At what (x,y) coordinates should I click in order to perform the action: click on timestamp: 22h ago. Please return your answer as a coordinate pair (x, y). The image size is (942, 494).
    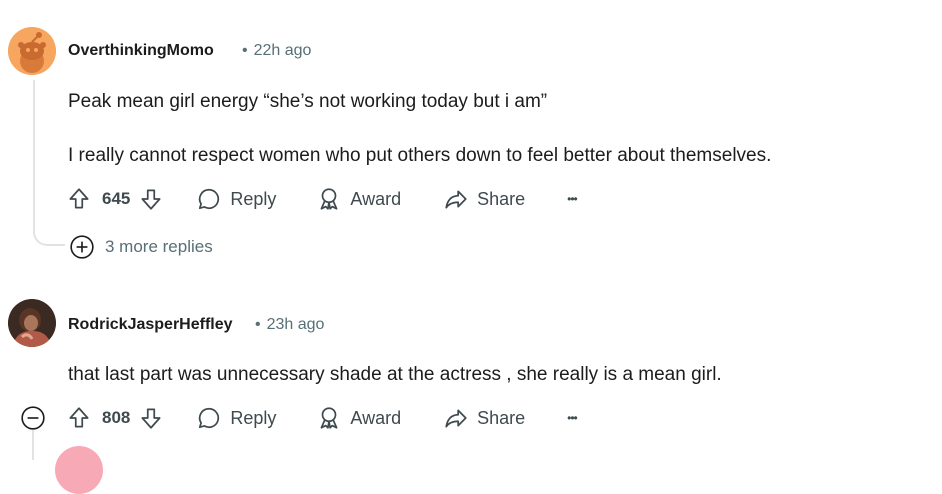
    Looking at the image, I should click on (283, 50).